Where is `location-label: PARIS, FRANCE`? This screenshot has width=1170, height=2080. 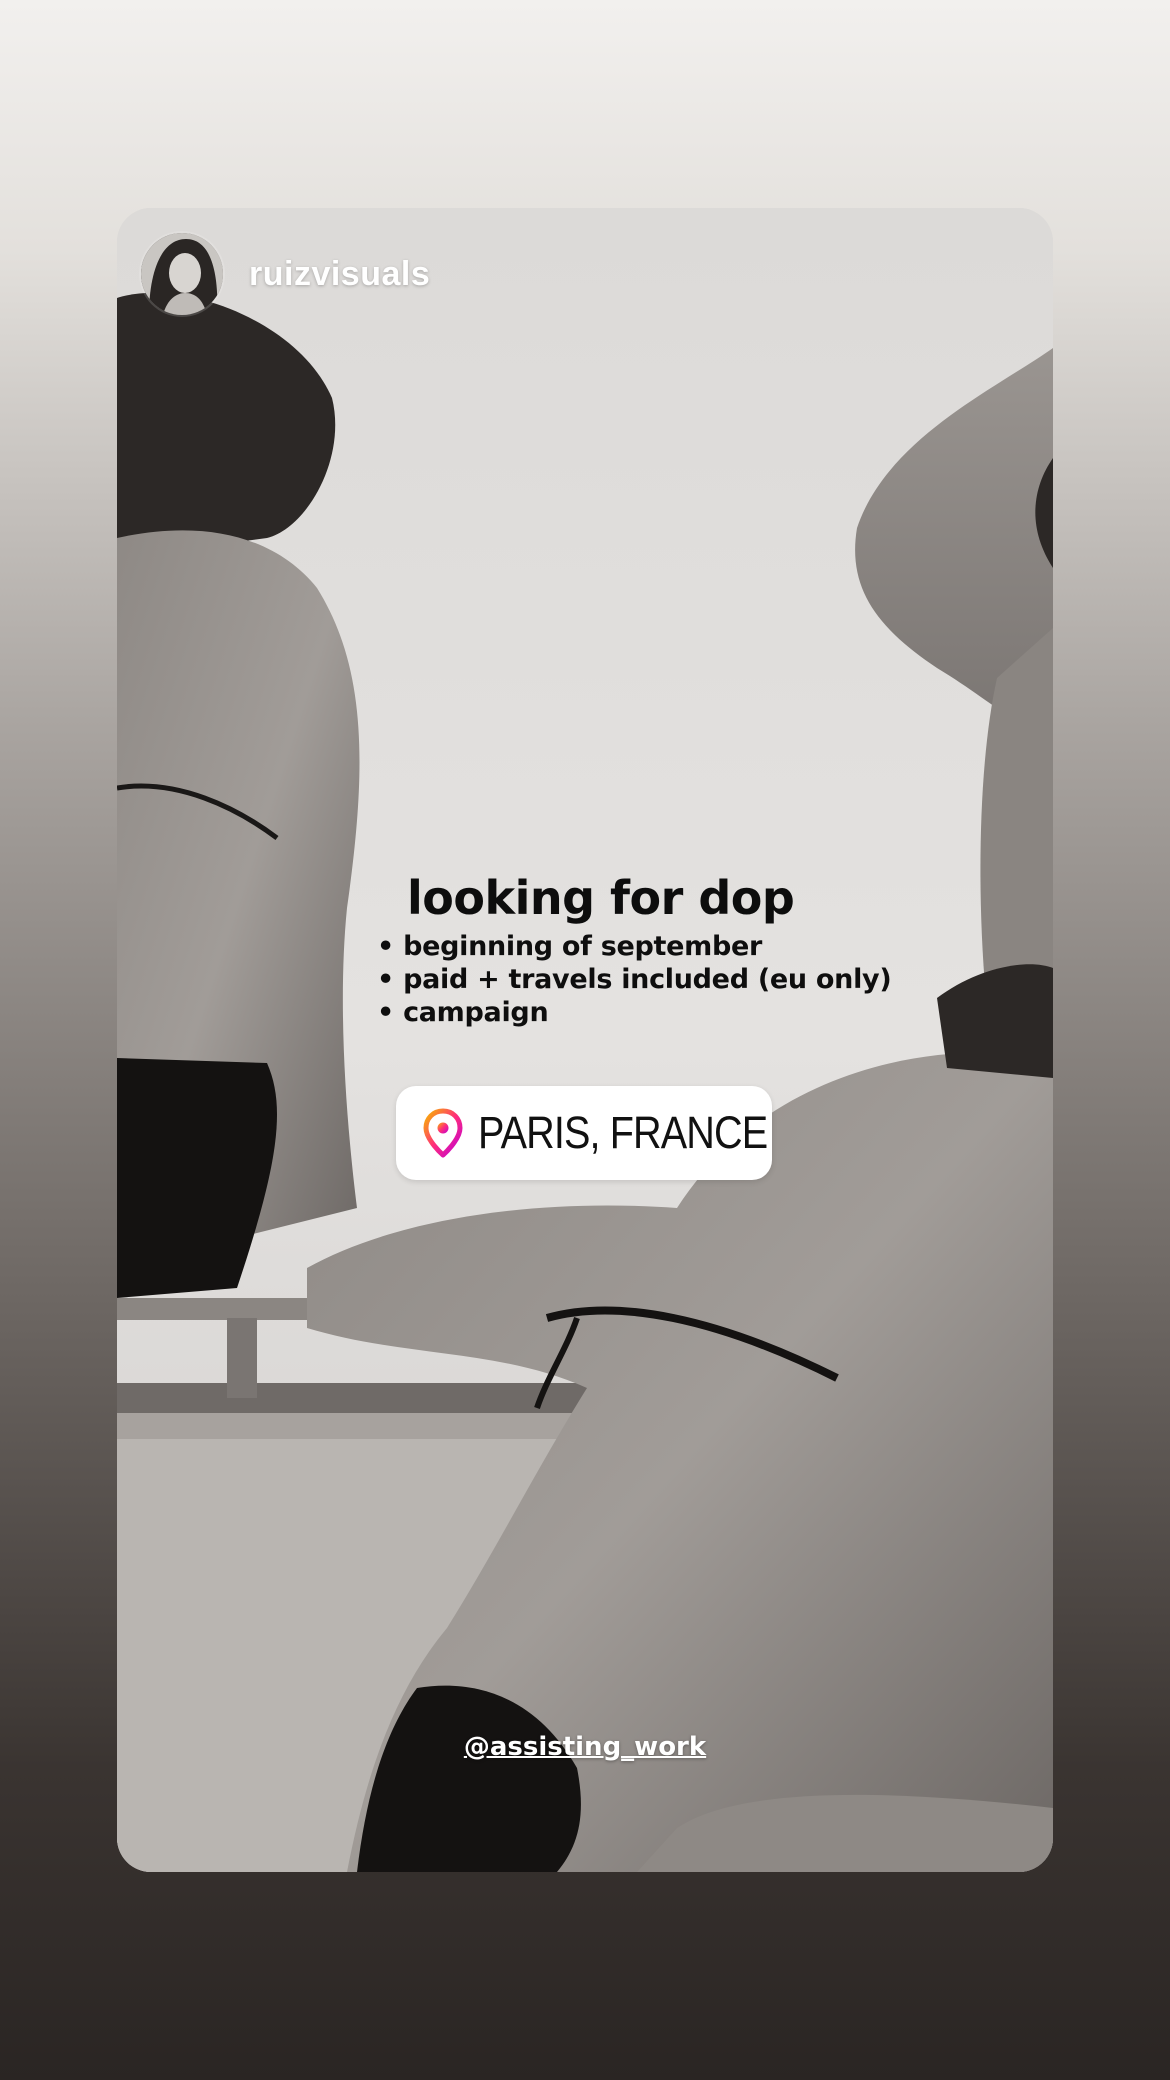
location-label: PARIS, FRANCE is located at coordinates (623, 1132).